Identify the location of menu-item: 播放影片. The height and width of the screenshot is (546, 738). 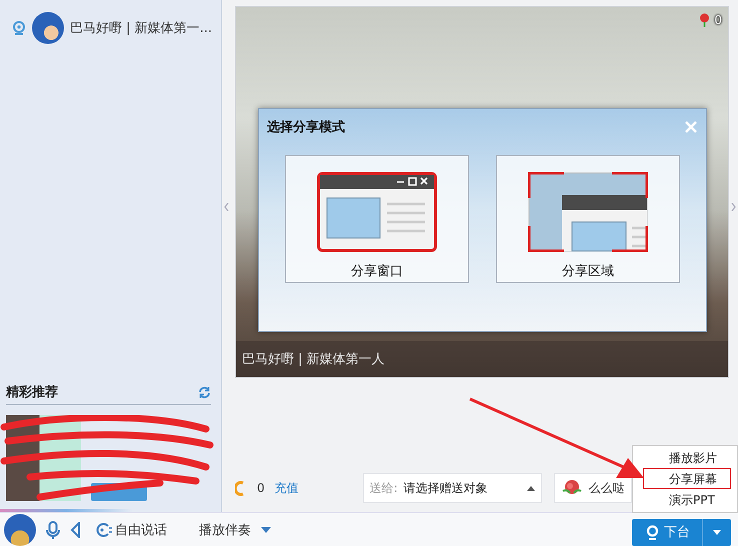
(687, 457).